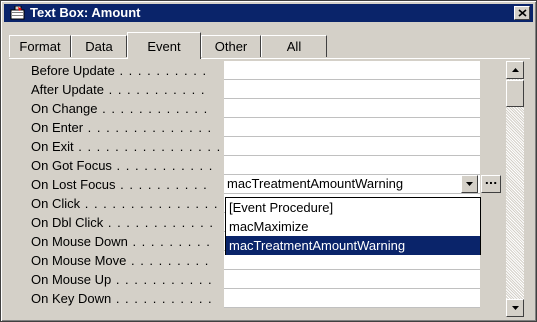 Image resolution: width=537 pixels, height=322 pixels. I want to click on close-button, so click(522, 13).